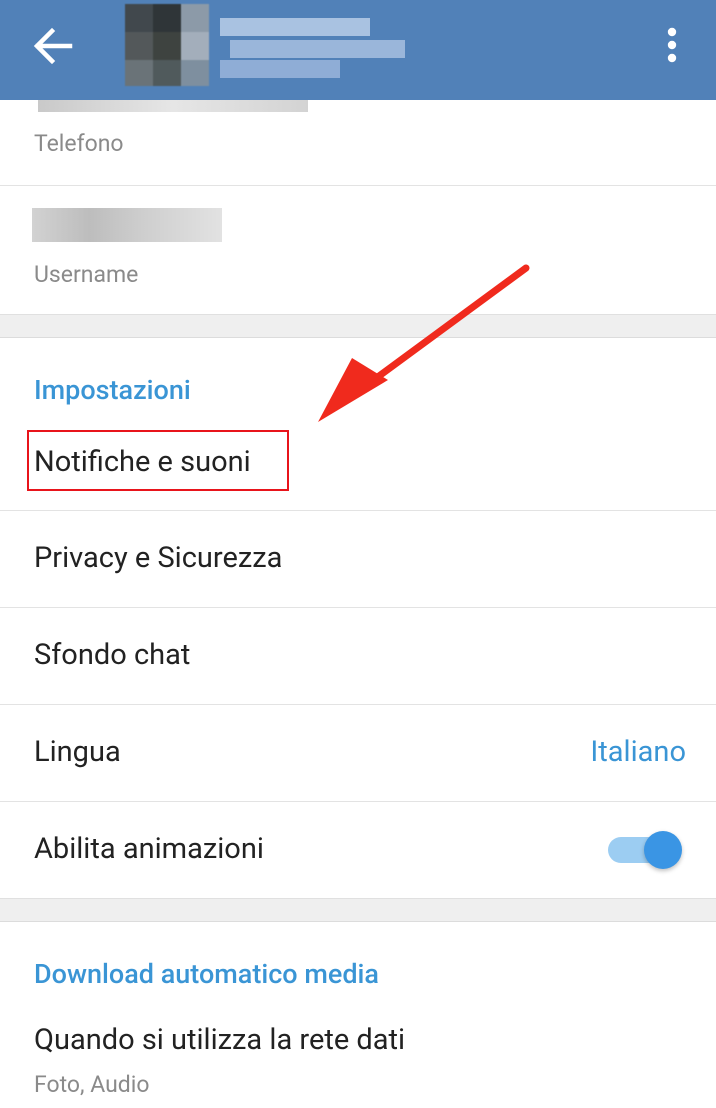 The width and height of the screenshot is (716, 1108). I want to click on more-vertical-icon, so click(672, 45).